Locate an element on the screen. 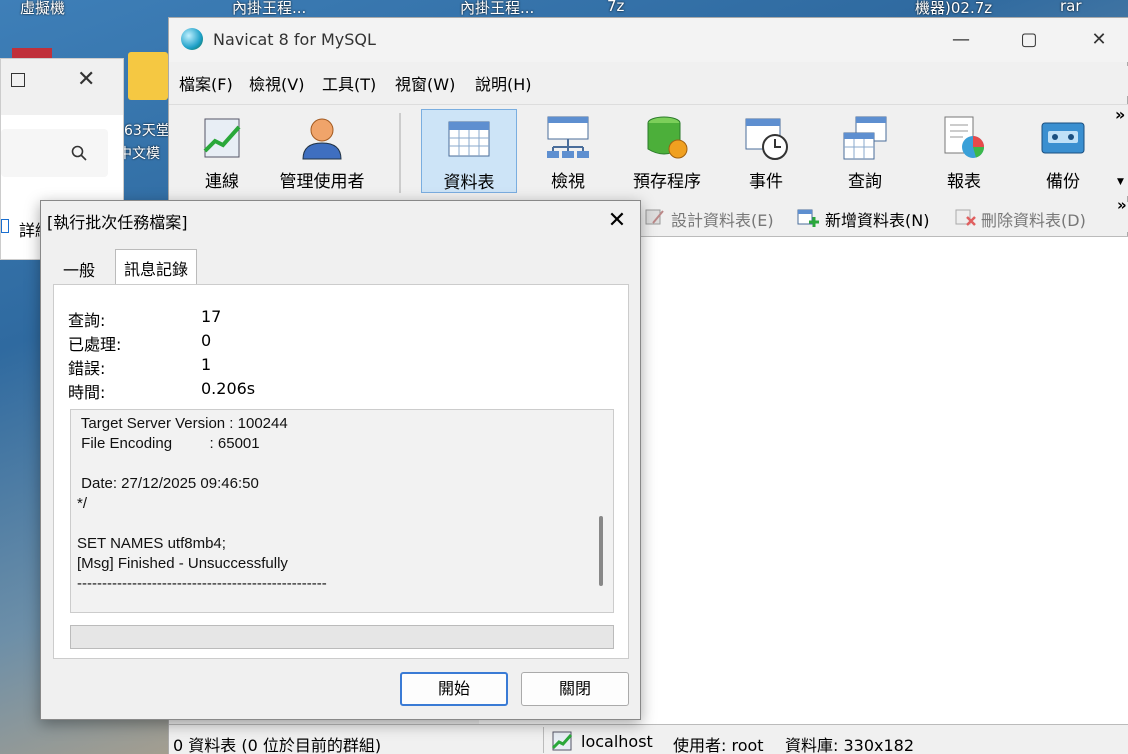 The height and width of the screenshot is (754, 1128). toolbar-connection-button: 連線 is located at coordinates (222, 151).